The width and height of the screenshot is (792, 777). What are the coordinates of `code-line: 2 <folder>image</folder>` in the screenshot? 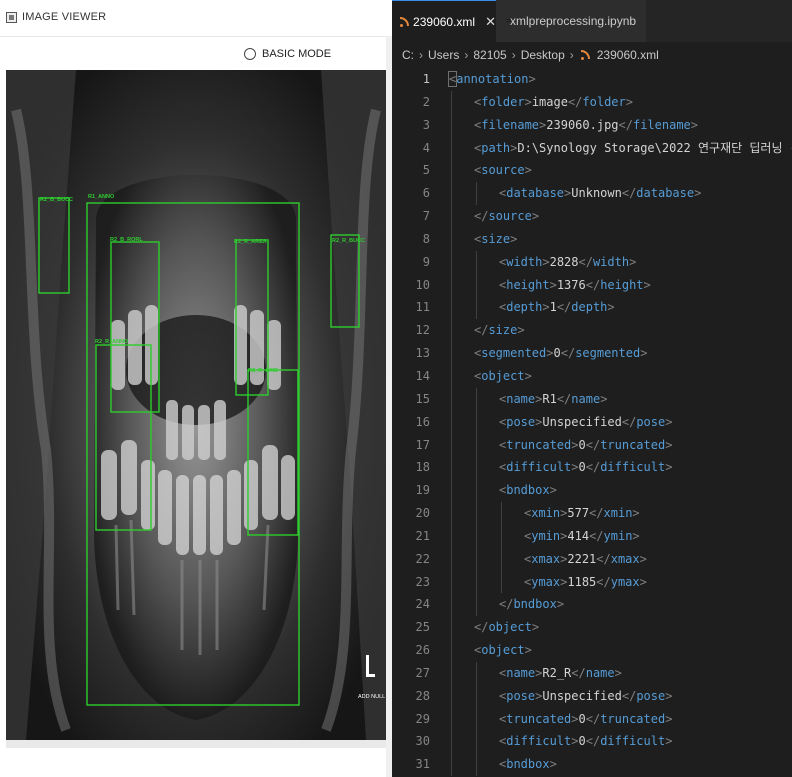 It's located at (592, 102).